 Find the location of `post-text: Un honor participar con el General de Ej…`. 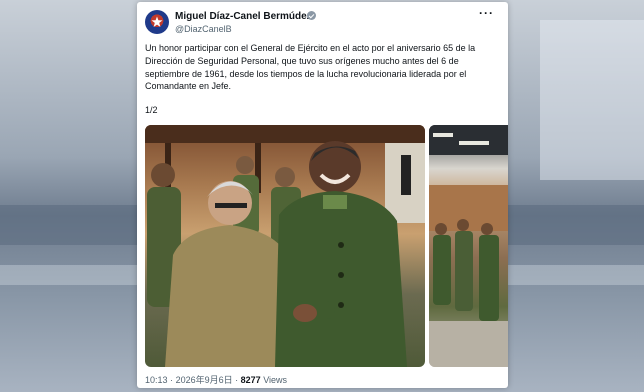

post-text: Un honor participar con el General de Ej… is located at coordinates (310, 67).